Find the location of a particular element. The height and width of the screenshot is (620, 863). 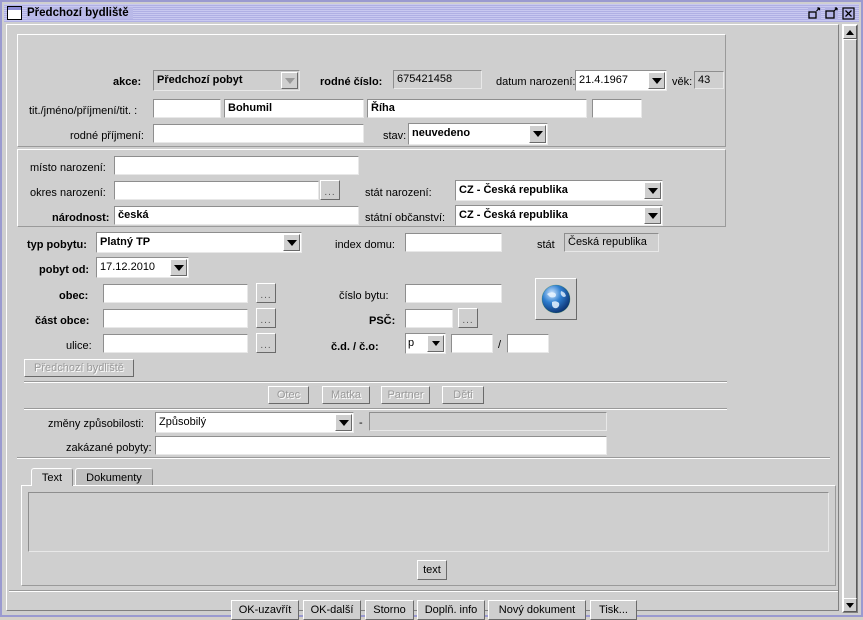

rodne-prijmeni-field is located at coordinates (258, 133).